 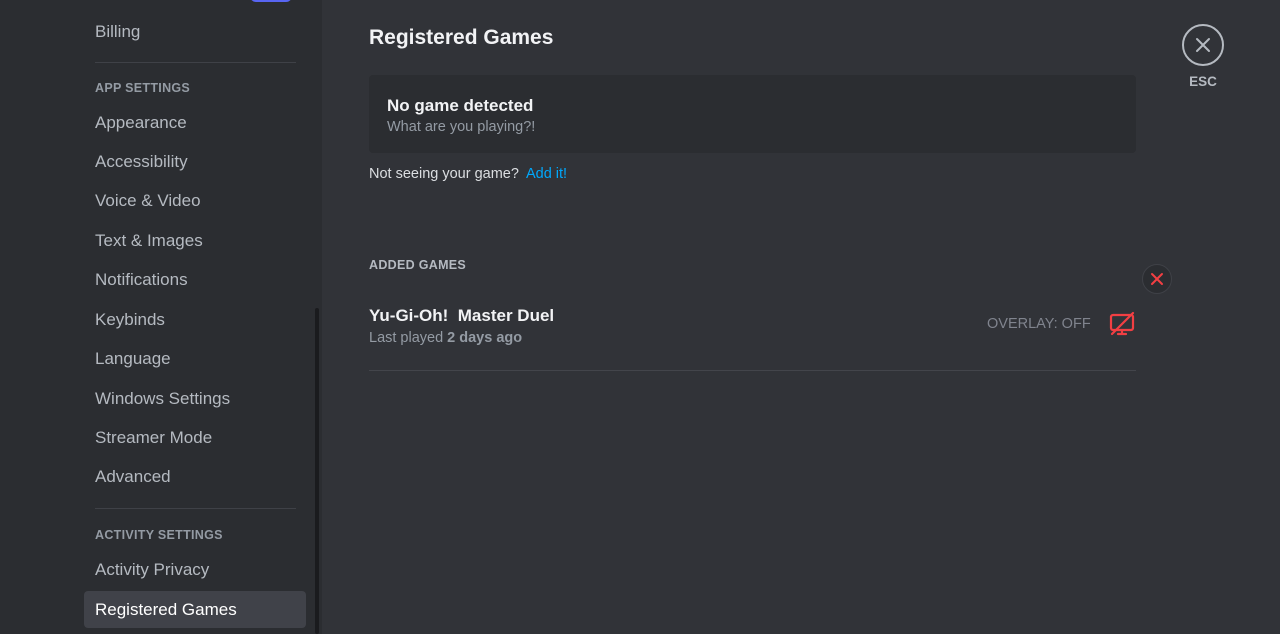 What do you see at coordinates (444, 174) in the screenshot?
I see `not-seeing-label: Not seeing your game?` at bounding box center [444, 174].